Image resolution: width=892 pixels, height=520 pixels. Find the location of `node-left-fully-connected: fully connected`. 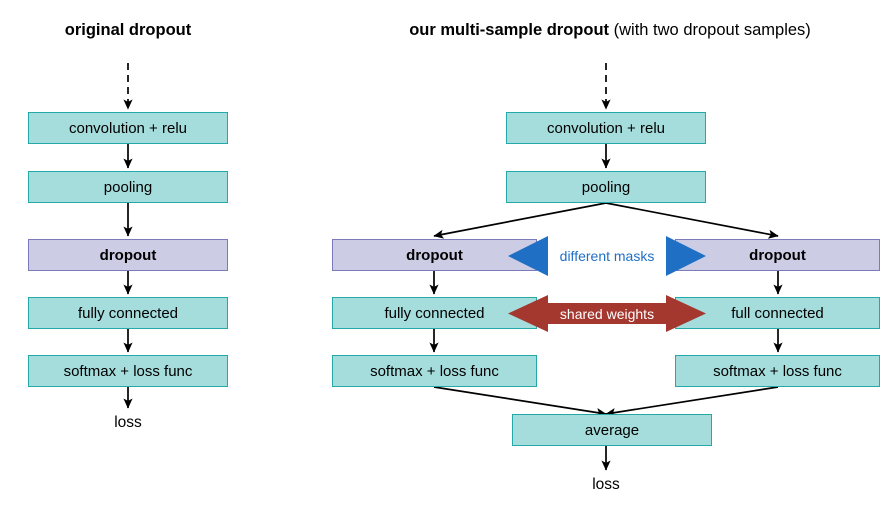

node-left-fully-connected: fully connected is located at coordinates (128, 313).